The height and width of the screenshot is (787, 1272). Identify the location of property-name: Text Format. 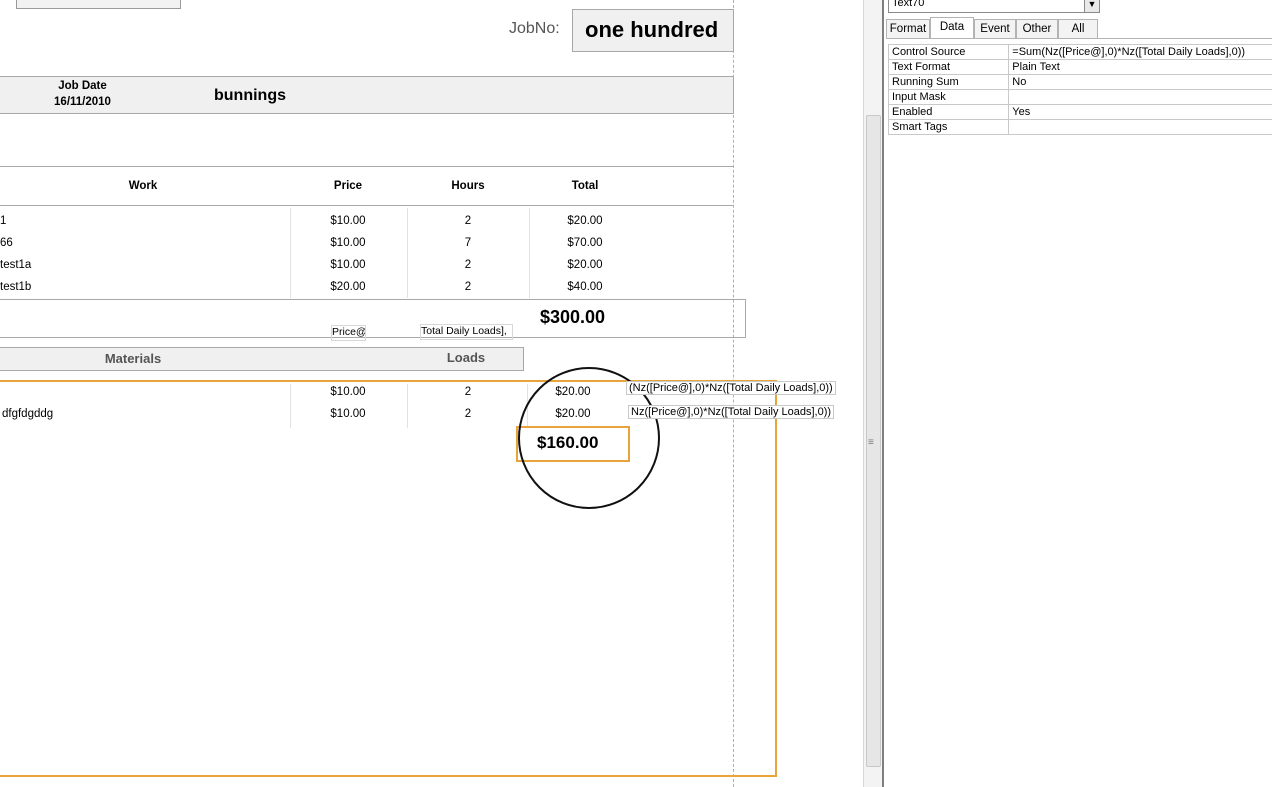
(948, 67).